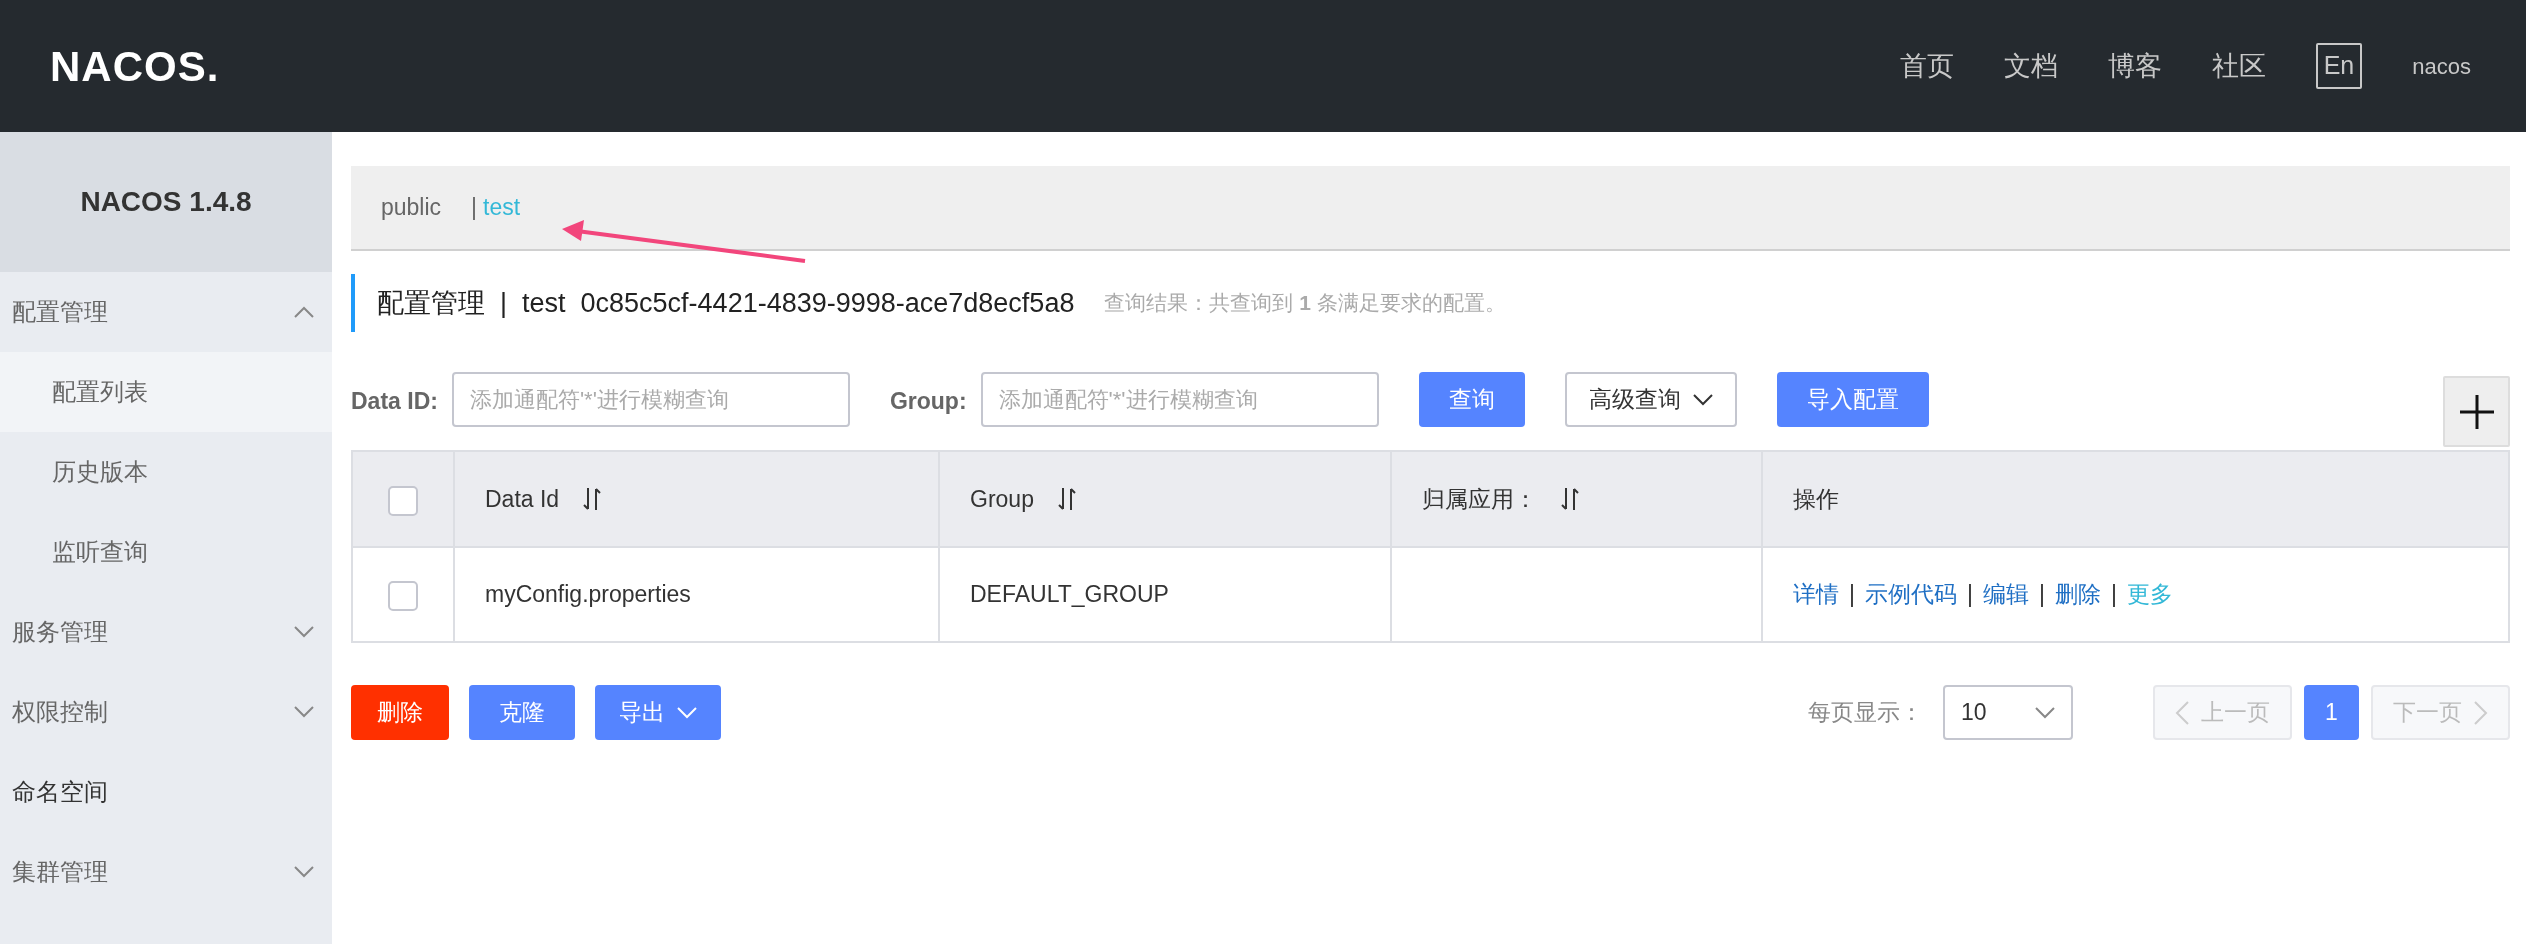  What do you see at coordinates (1471, 399) in the screenshot?
I see `primary-button: 查询` at bounding box center [1471, 399].